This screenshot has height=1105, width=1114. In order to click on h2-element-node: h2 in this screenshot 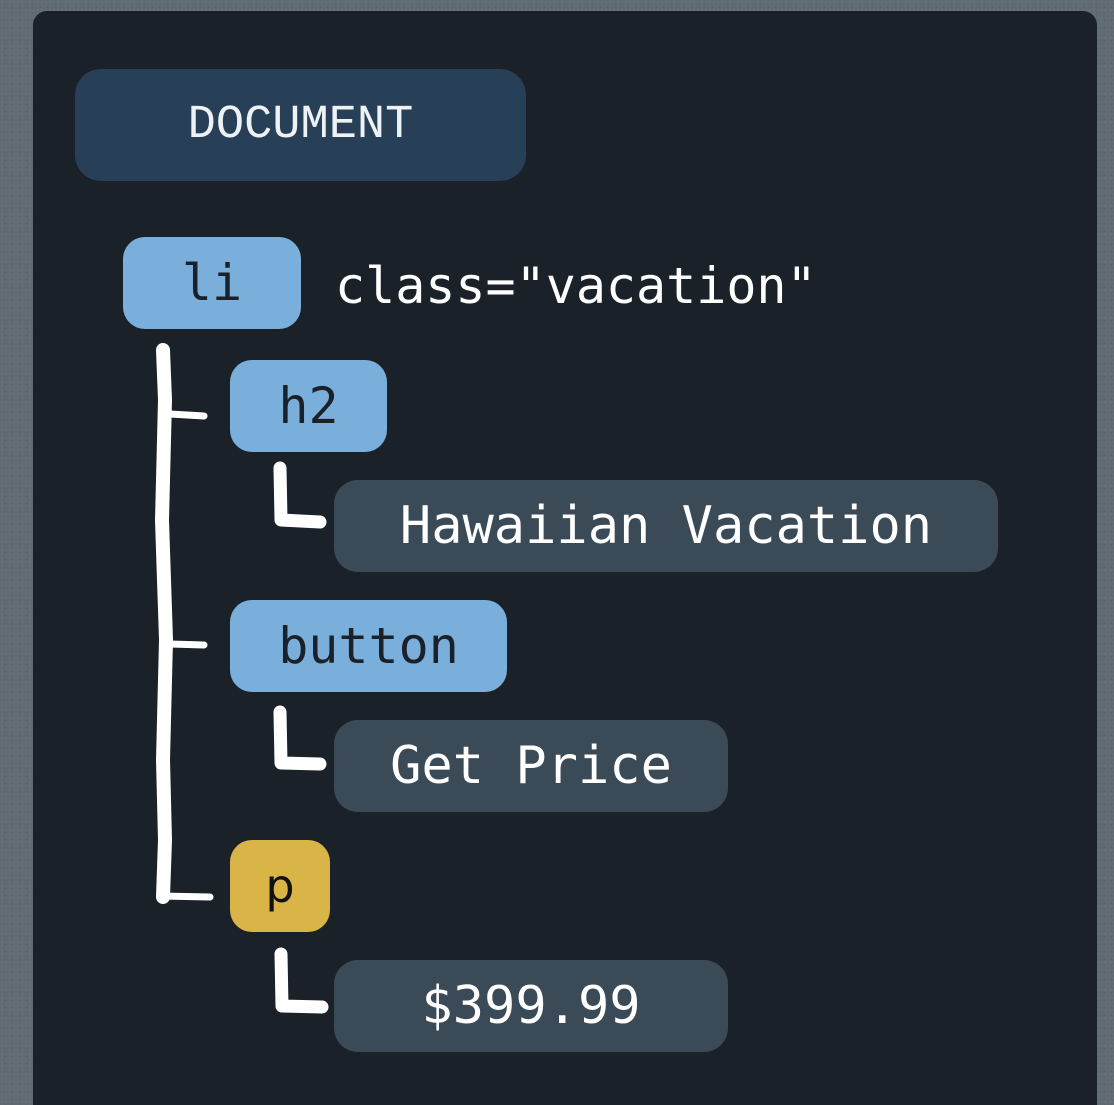, I will do `click(308, 406)`.